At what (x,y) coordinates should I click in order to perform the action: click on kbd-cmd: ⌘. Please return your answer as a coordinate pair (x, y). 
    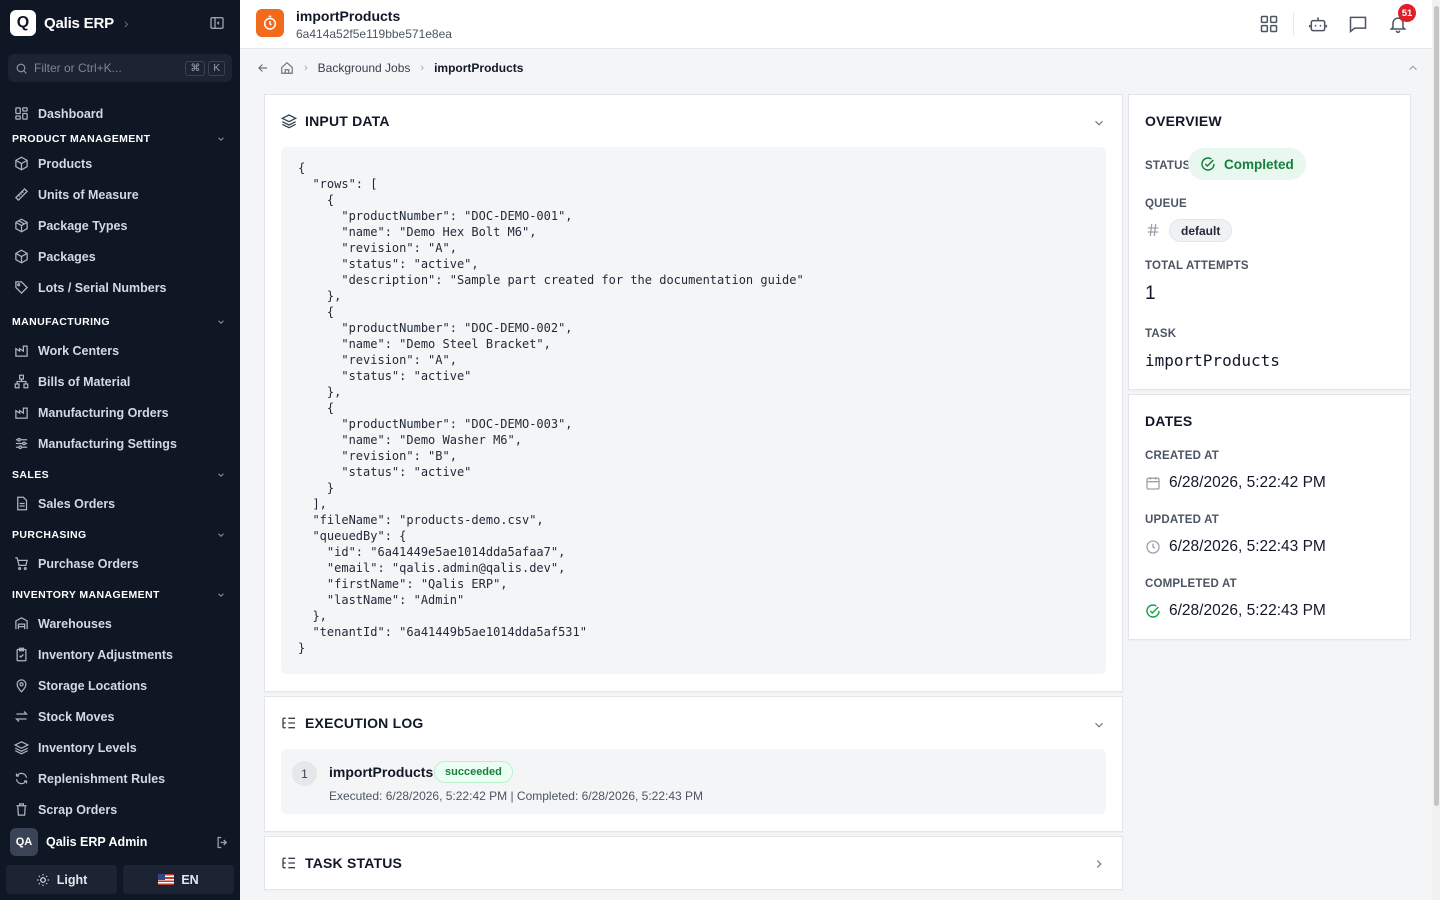
    Looking at the image, I should click on (195, 68).